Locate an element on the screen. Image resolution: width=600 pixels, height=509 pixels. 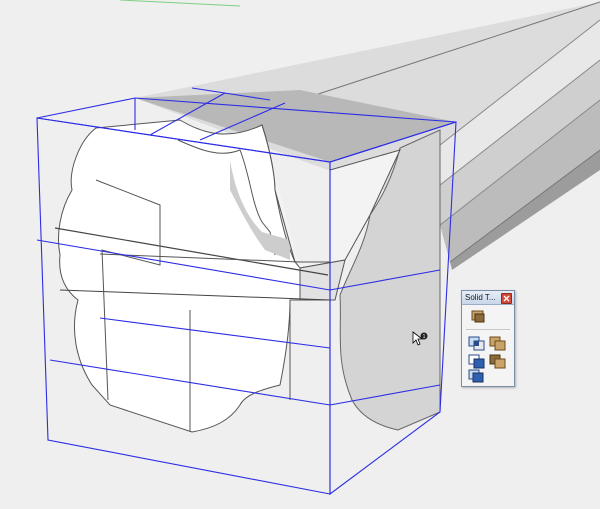
split-icon is located at coordinates (476, 376).